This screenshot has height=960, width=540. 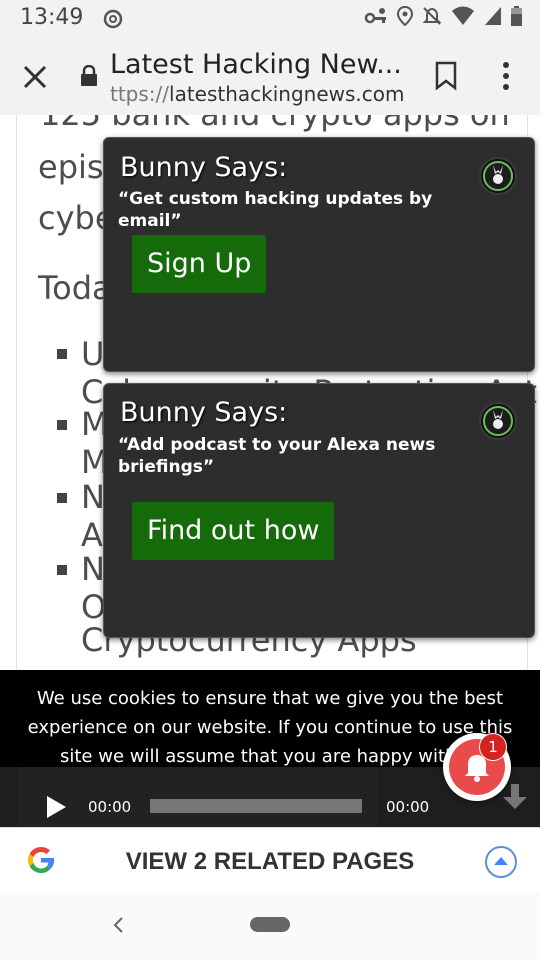 What do you see at coordinates (506, 78) in the screenshot?
I see `more-vert-icon` at bounding box center [506, 78].